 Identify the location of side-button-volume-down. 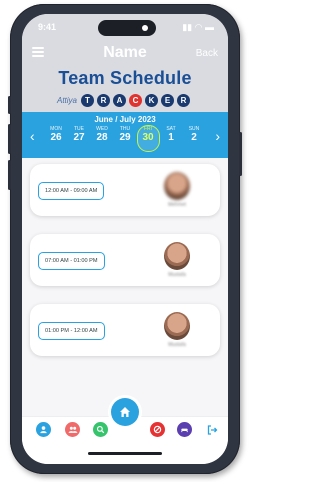
(9, 175).